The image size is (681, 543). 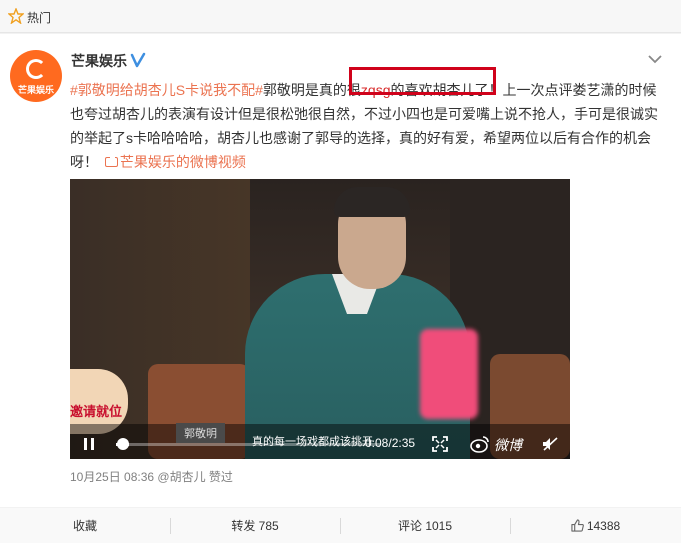 What do you see at coordinates (508, 445) in the screenshot?
I see `weibo-watermark: 微博` at bounding box center [508, 445].